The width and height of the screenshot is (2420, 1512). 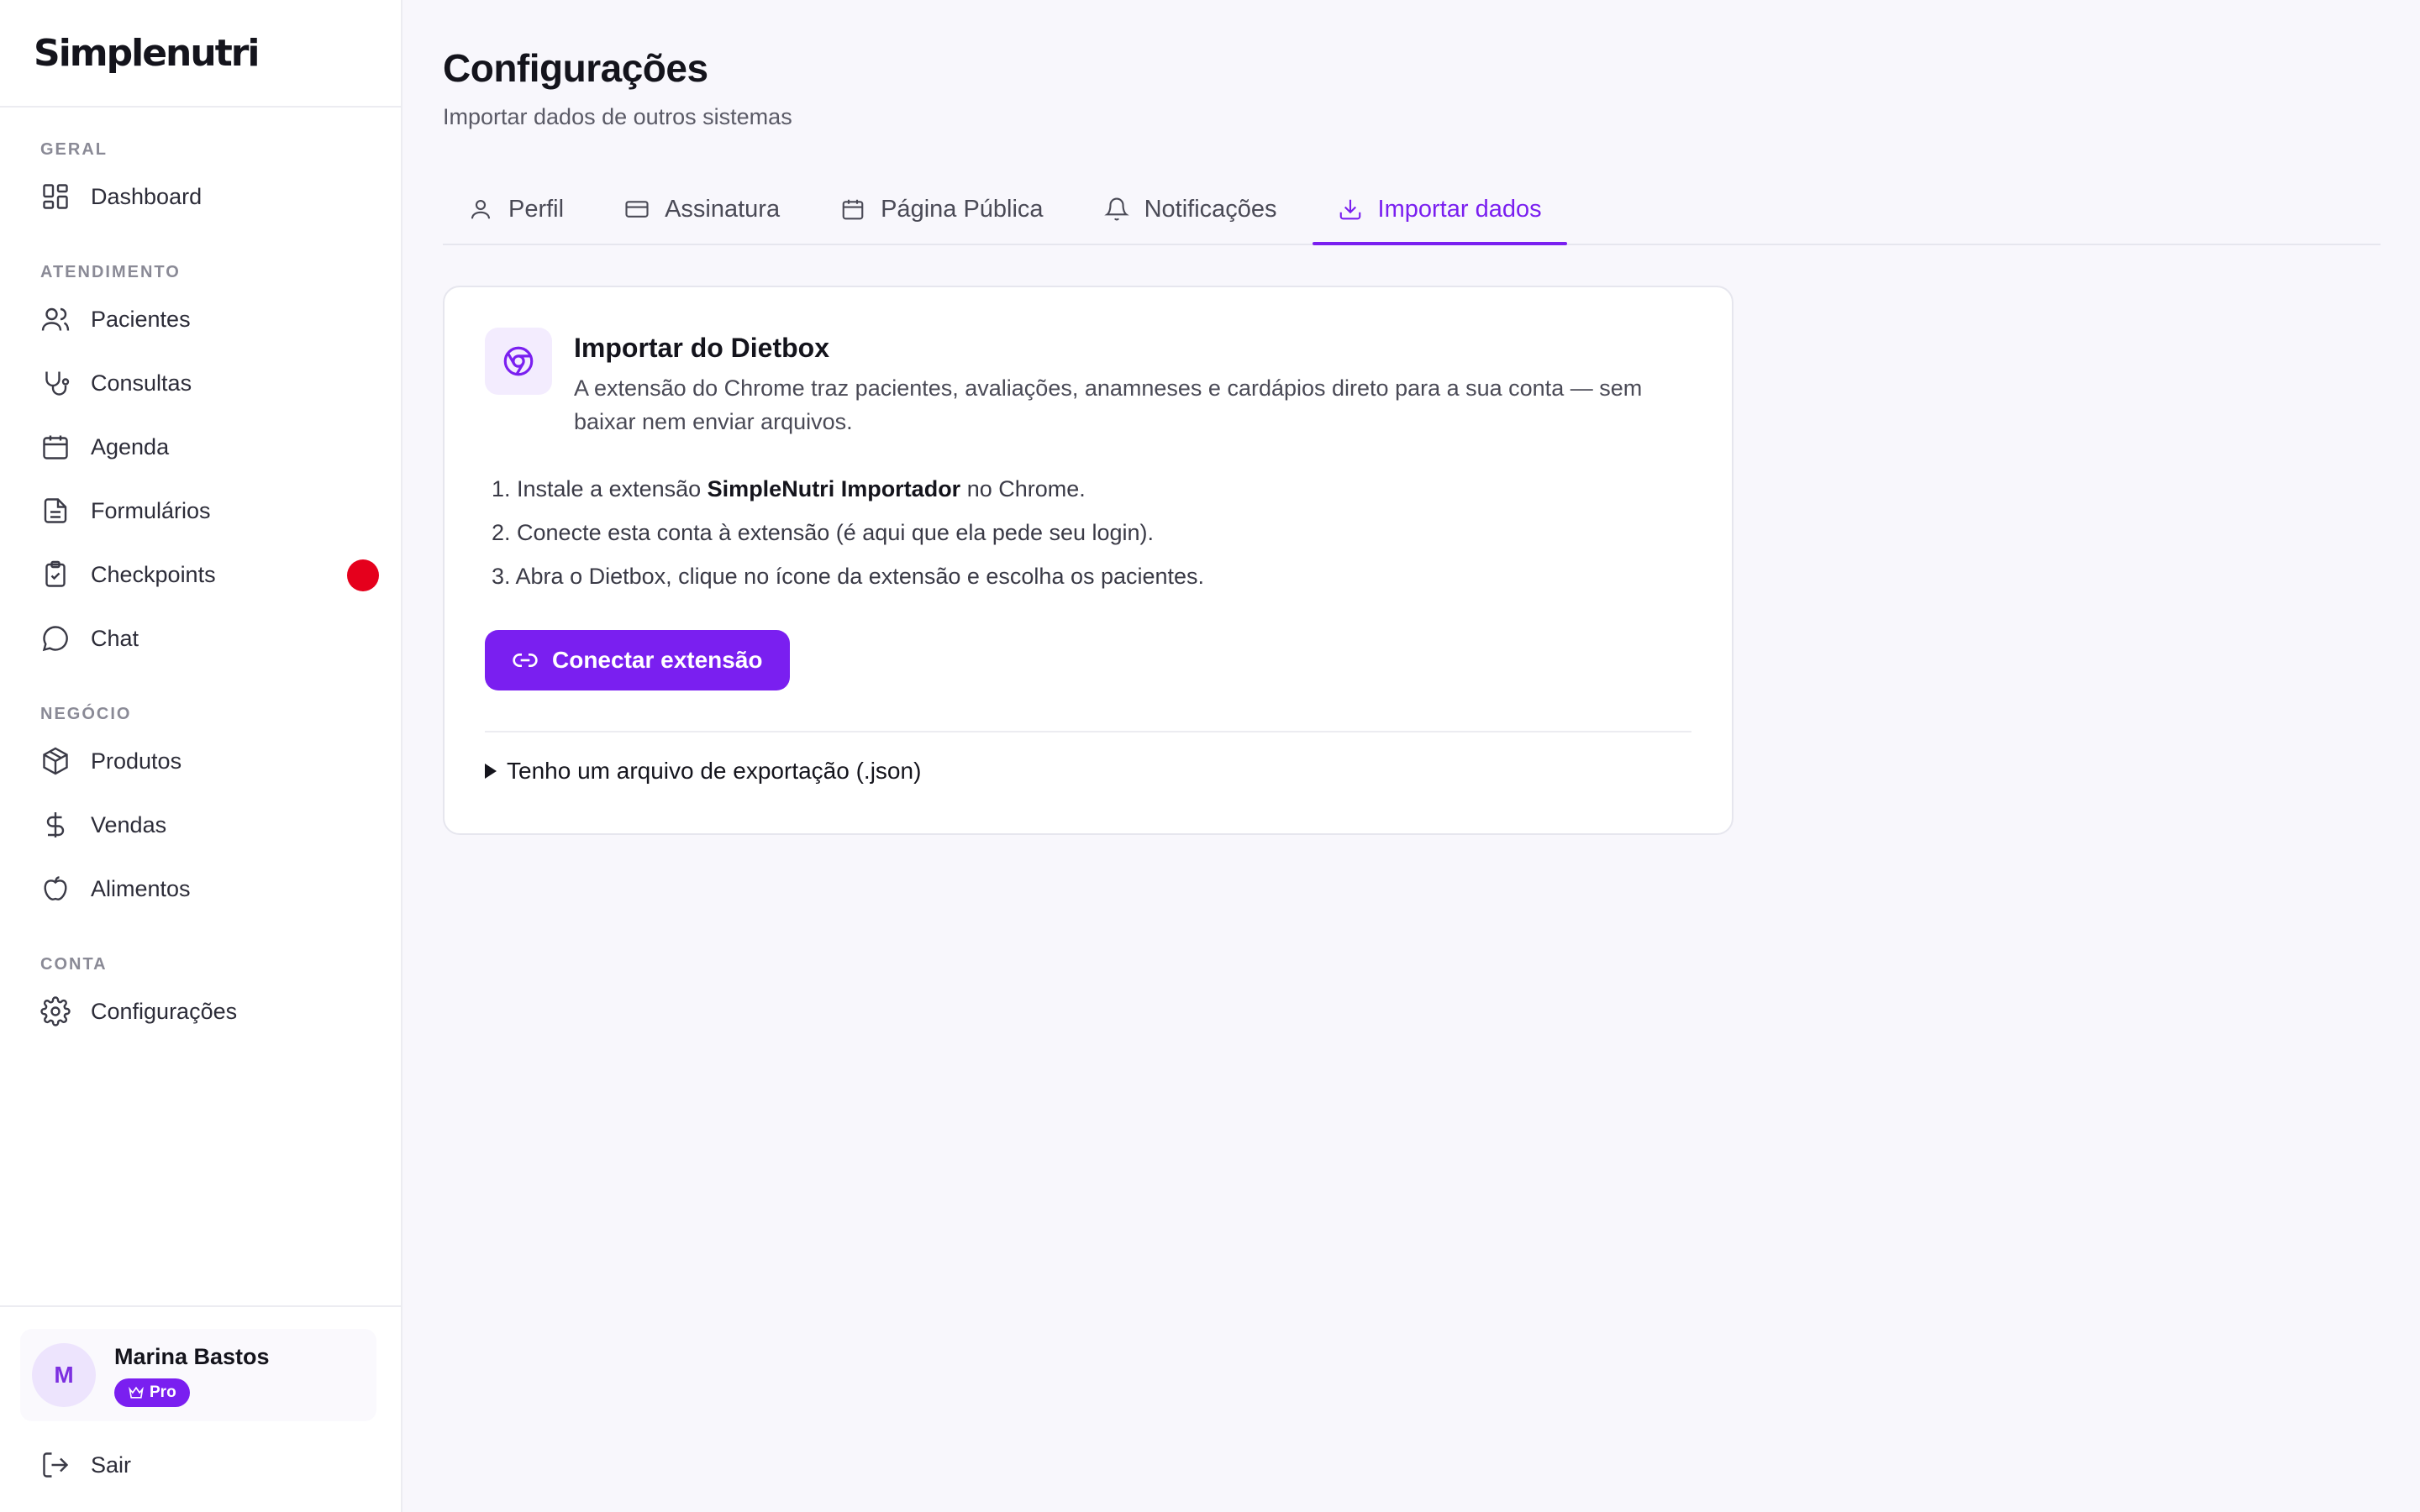 What do you see at coordinates (55, 761) in the screenshot?
I see `package-icon` at bounding box center [55, 761].